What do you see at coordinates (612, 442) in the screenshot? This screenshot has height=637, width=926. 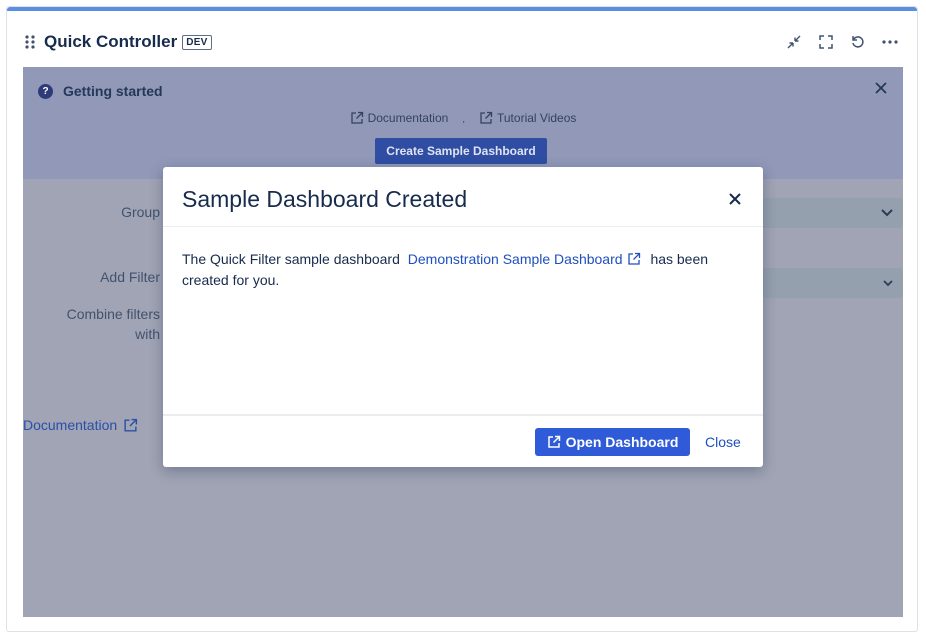 I see `open-dashboard-button: Open Dashboard` at bounding box center [612, 442].